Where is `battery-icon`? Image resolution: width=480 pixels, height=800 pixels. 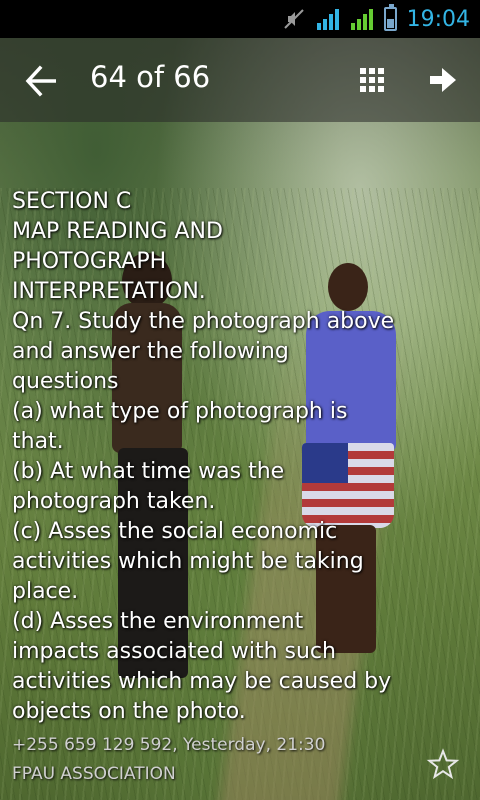 battery-icon is located at coordinates (390, 17).